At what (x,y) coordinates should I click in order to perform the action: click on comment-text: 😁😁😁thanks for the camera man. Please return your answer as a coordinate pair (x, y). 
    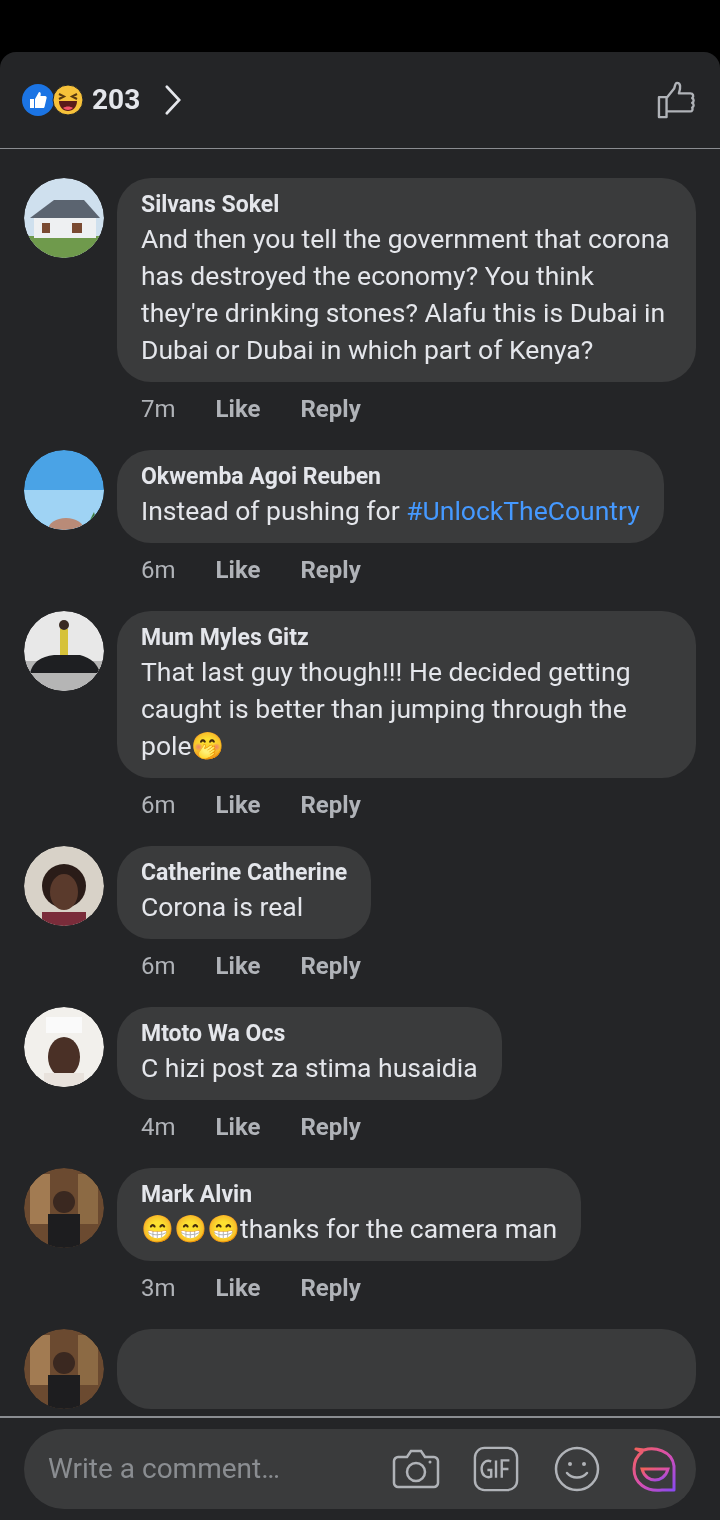
    Looking at the image, I should click on (349, 1229).